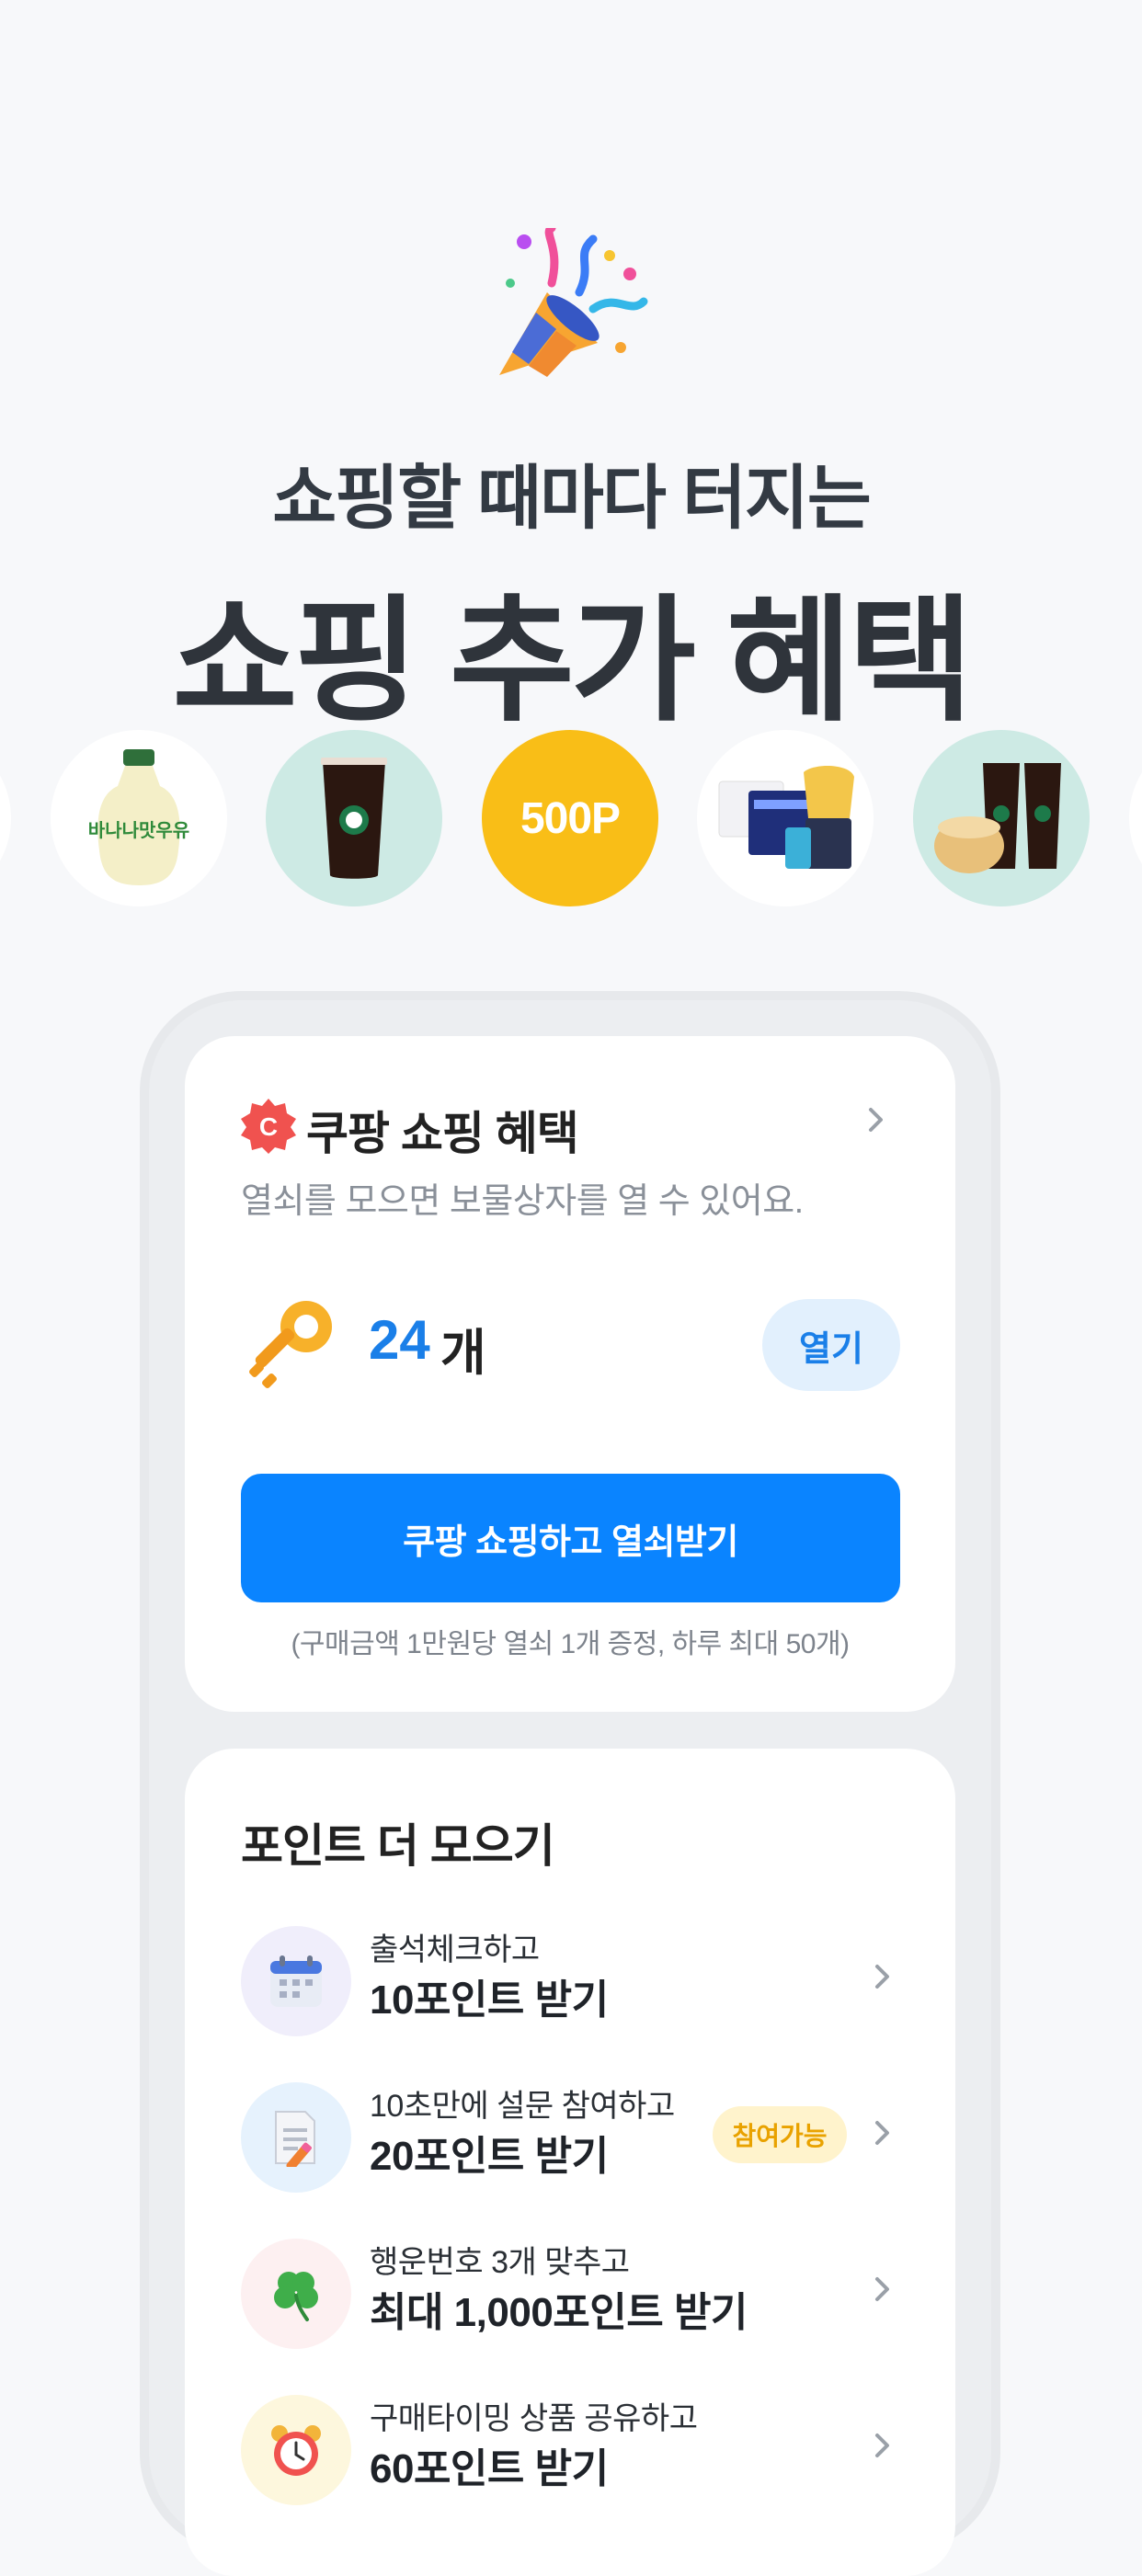  What do you see at coordinates (571, 1644) in the screenshot?
I see `key-rule-note: (구매금액 1만원당 열쇠 1개 증정, 하루 최대 50개)` at bounding box center [571, 1644].